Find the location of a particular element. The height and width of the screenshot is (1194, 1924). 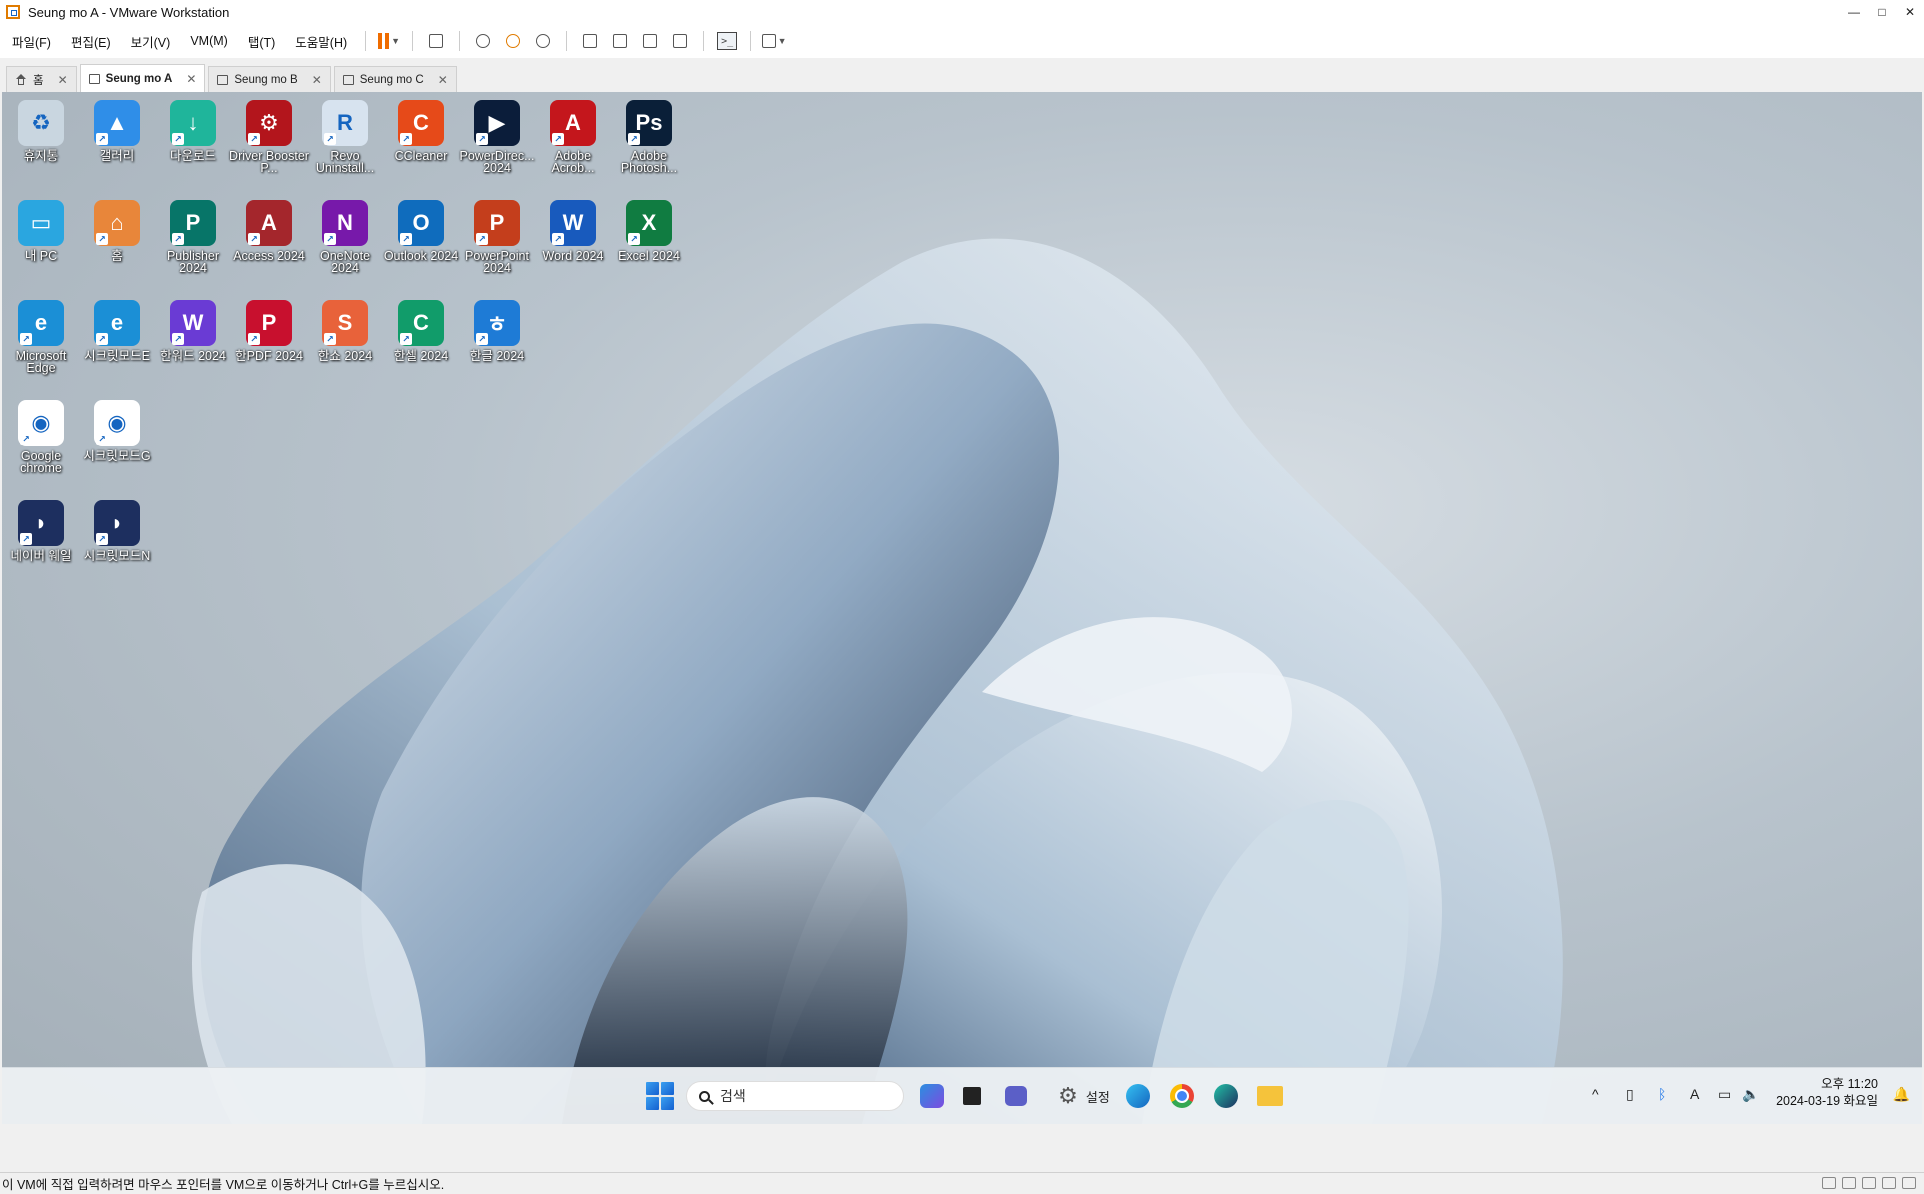

desktop-shortcut: e ↗ Microsoft Edge is located at coordinates (41, 337).